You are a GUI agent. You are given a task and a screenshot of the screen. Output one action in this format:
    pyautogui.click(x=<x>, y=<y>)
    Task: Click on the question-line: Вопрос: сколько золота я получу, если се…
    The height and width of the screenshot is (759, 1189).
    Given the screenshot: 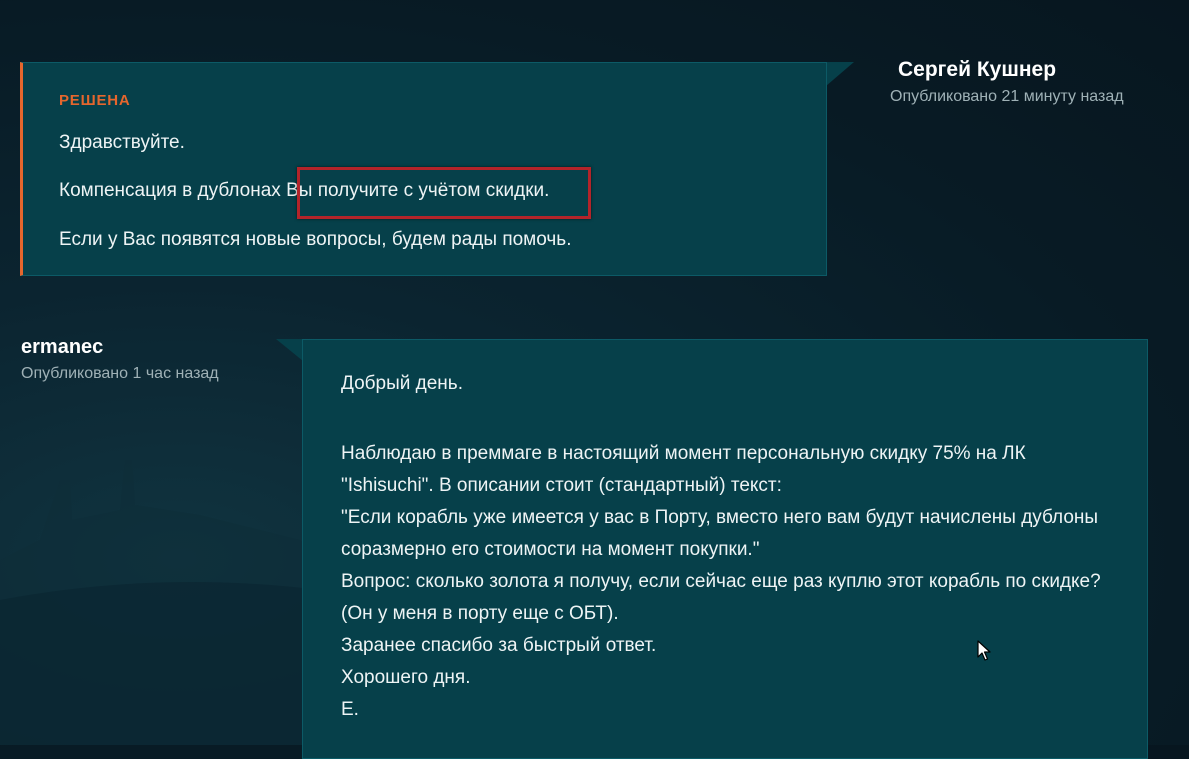 What is the action you would take?
    pyautogui.click(x=721, y=597)
    